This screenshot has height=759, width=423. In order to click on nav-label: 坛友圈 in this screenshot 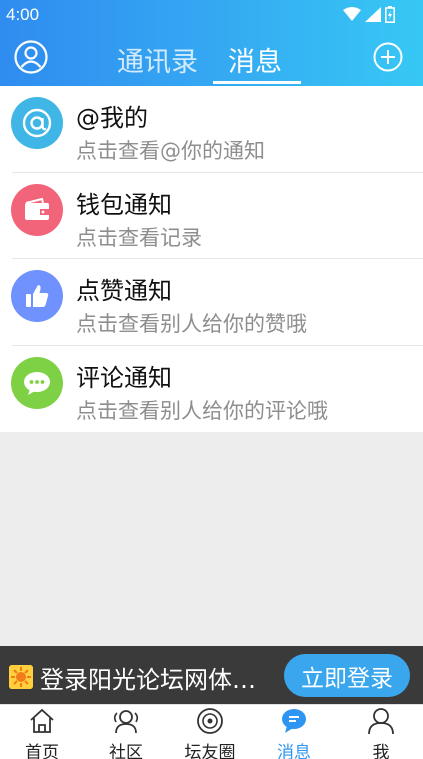, I will do `click(210, 751)`.